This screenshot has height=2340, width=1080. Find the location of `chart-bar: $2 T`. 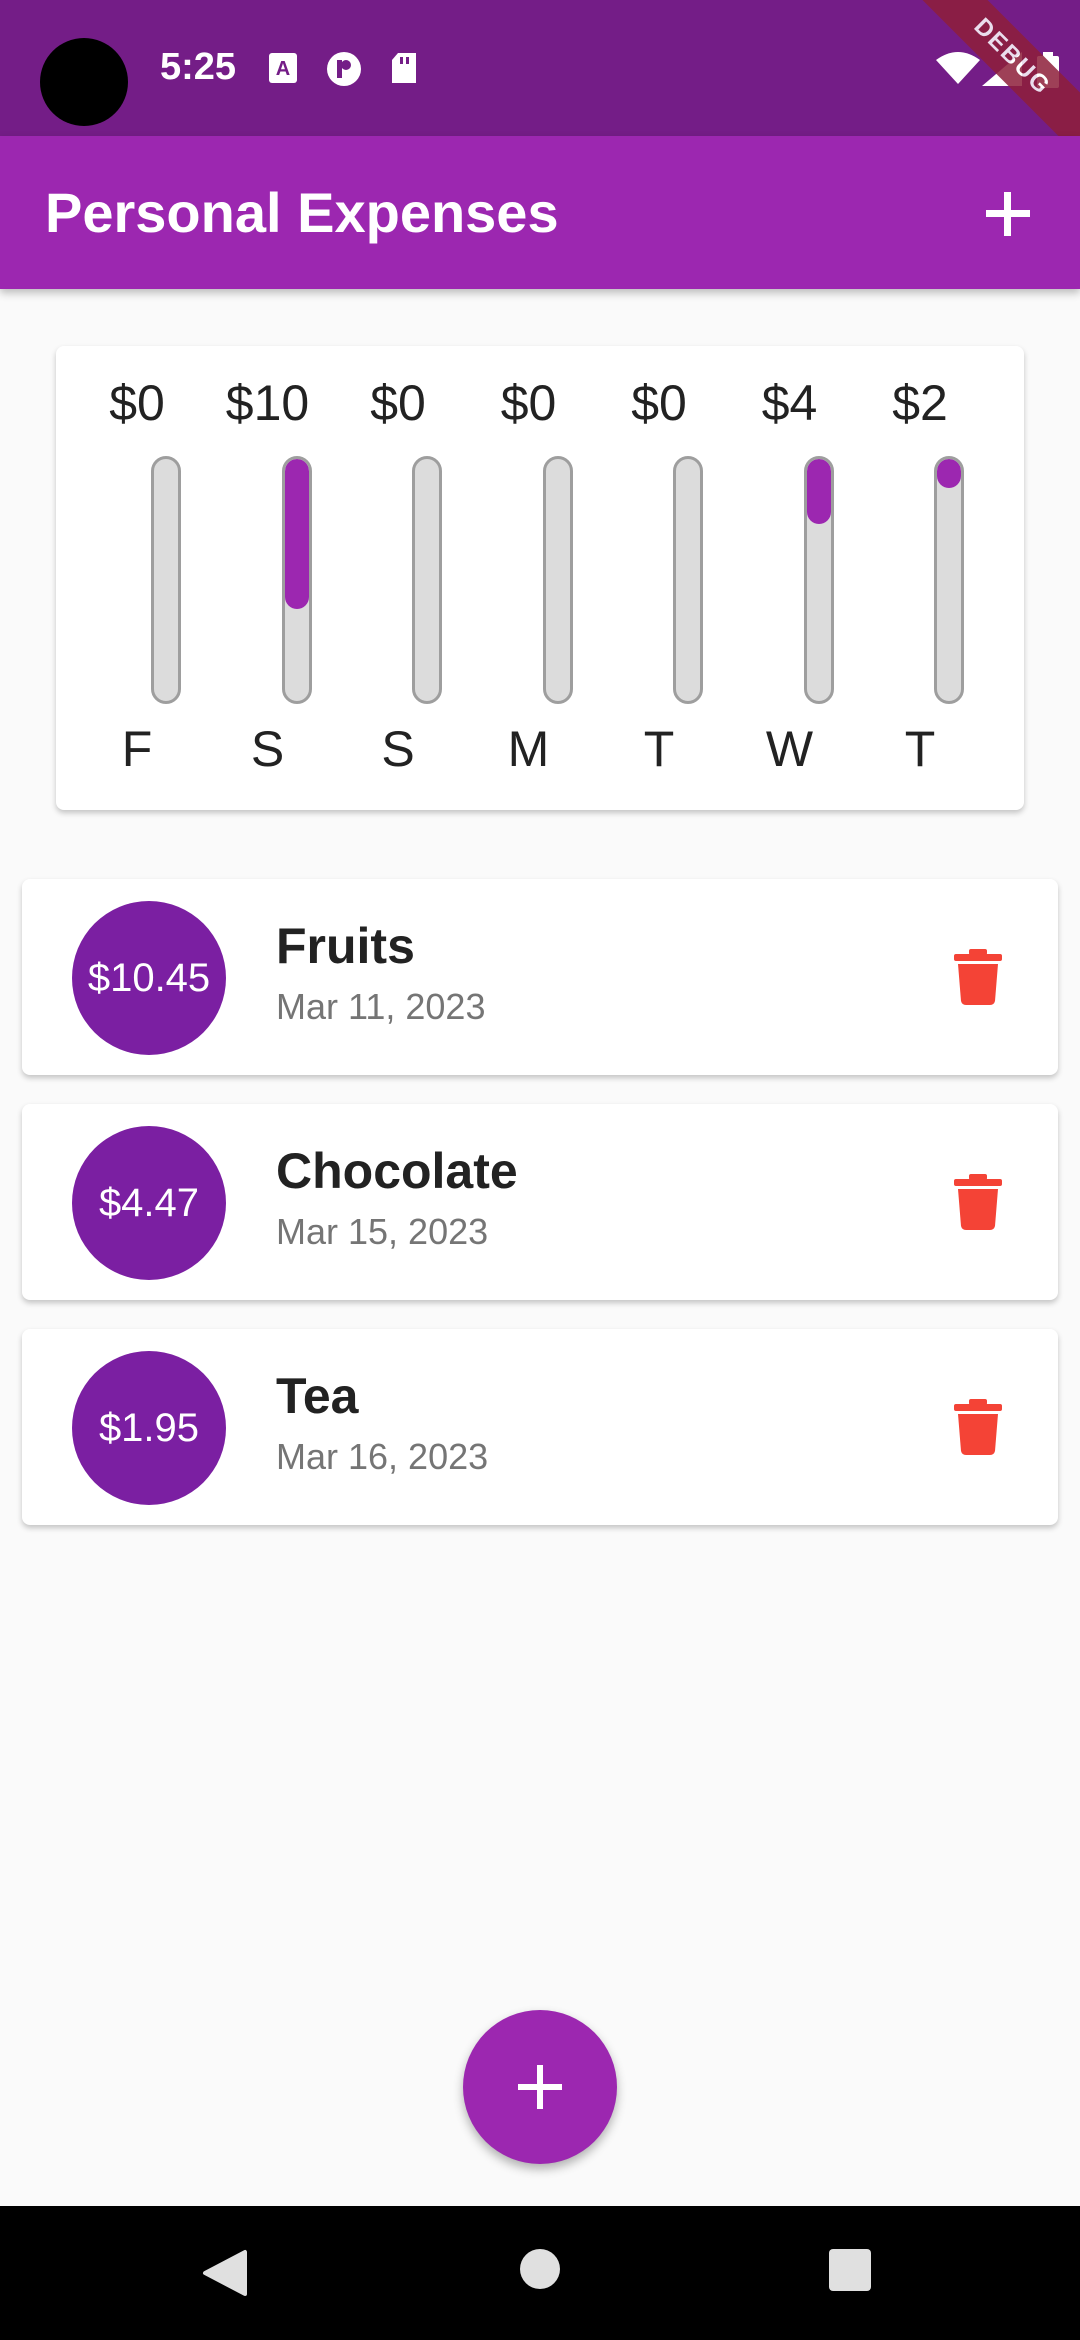

chart-bar: $2 T is located at coordinates (920, 578).